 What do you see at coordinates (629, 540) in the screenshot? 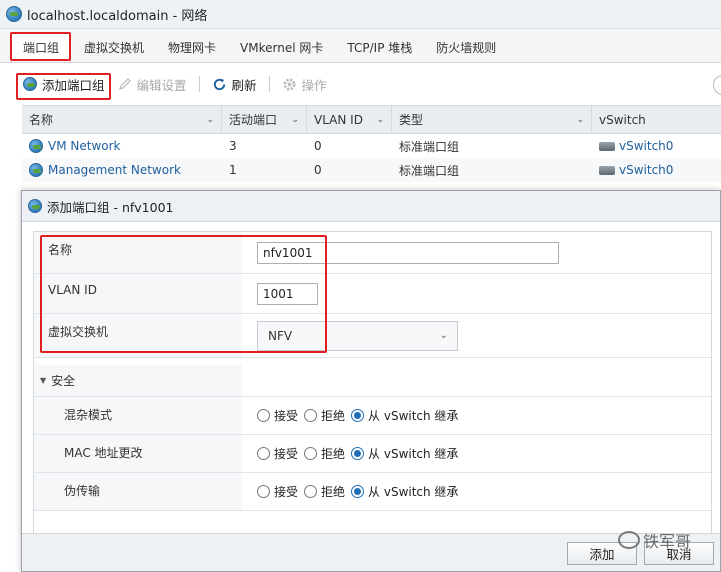
I see `wechat-icon` at bounding box center [629, 540].